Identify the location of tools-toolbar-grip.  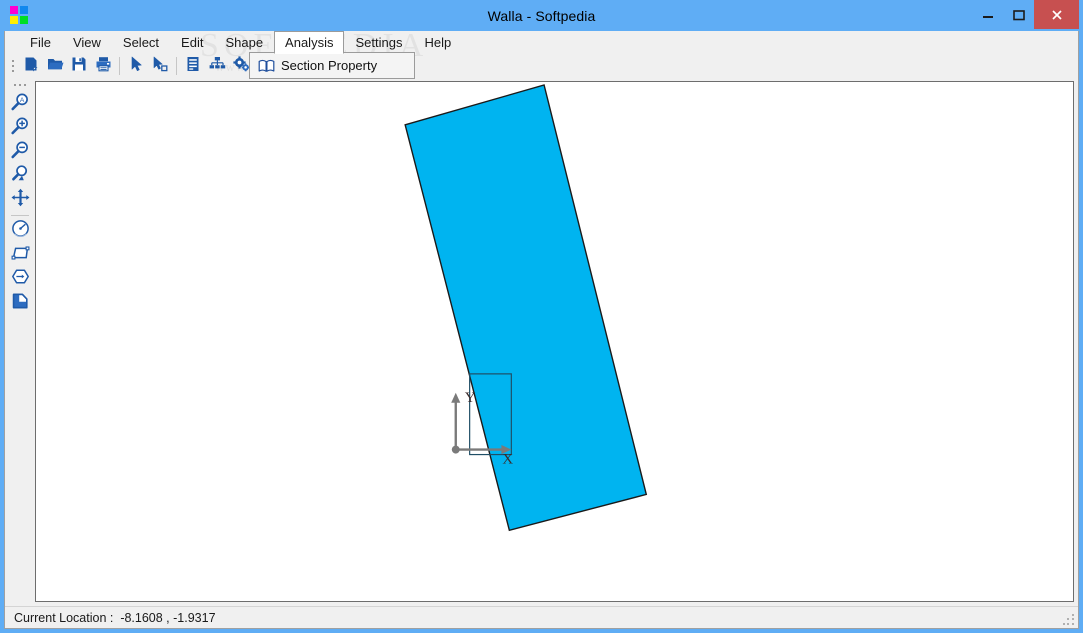
(20, 85).